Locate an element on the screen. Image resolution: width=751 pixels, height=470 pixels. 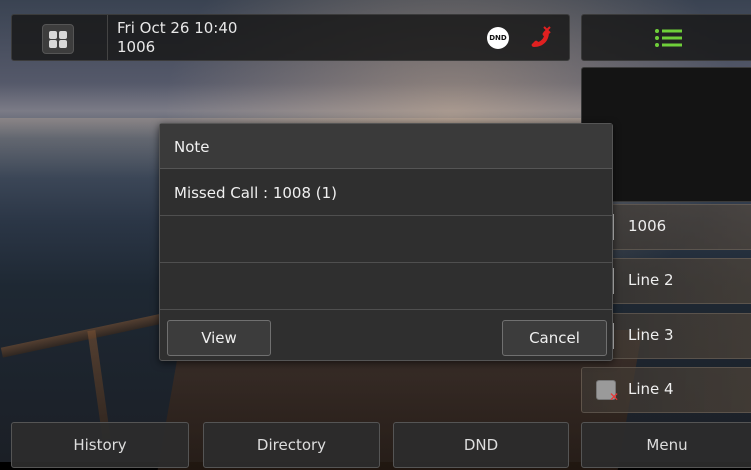
main-menu-button is located at coordinates (666, 37).